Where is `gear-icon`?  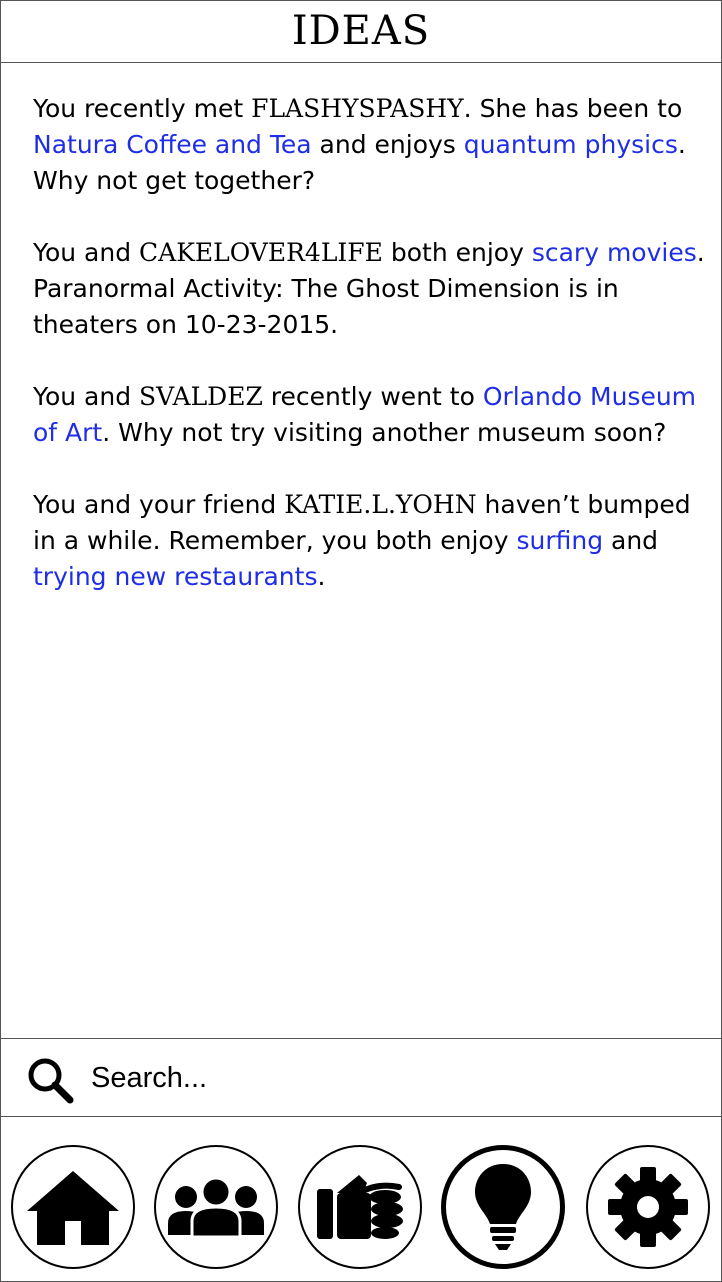
gear-icon is located at coordinates (648, 1207).